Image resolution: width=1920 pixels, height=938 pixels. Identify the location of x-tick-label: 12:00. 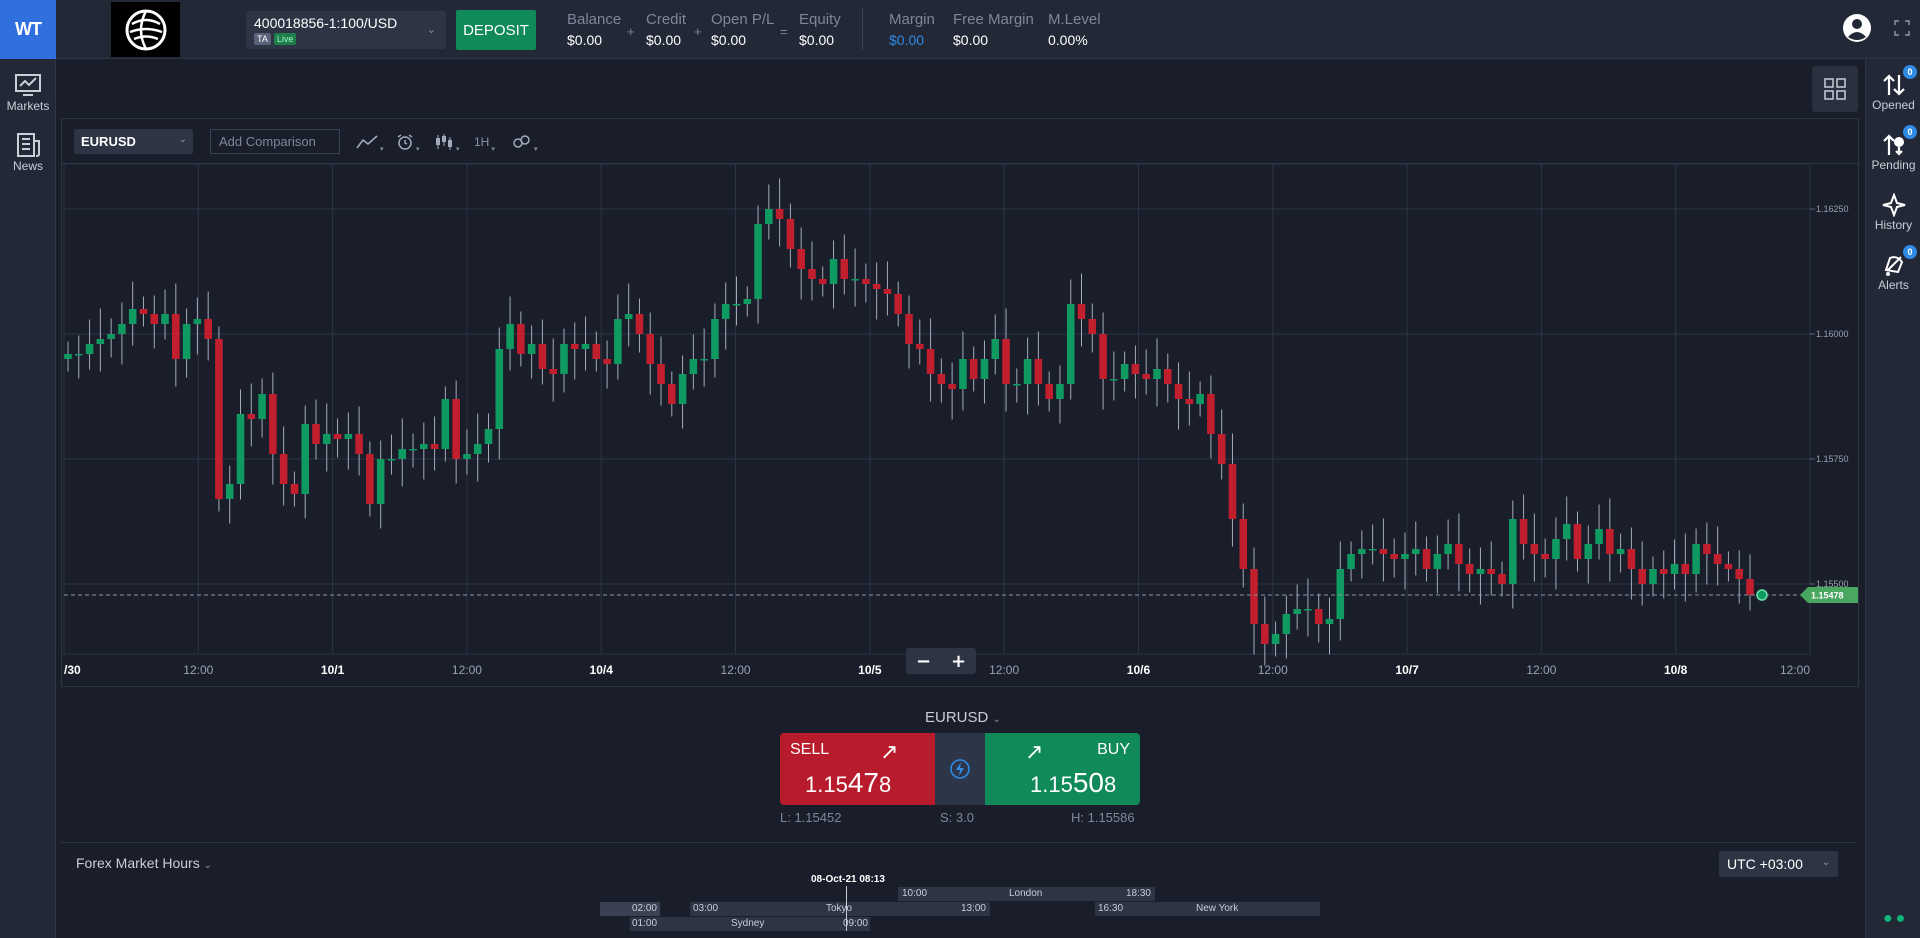
(1004, 670).